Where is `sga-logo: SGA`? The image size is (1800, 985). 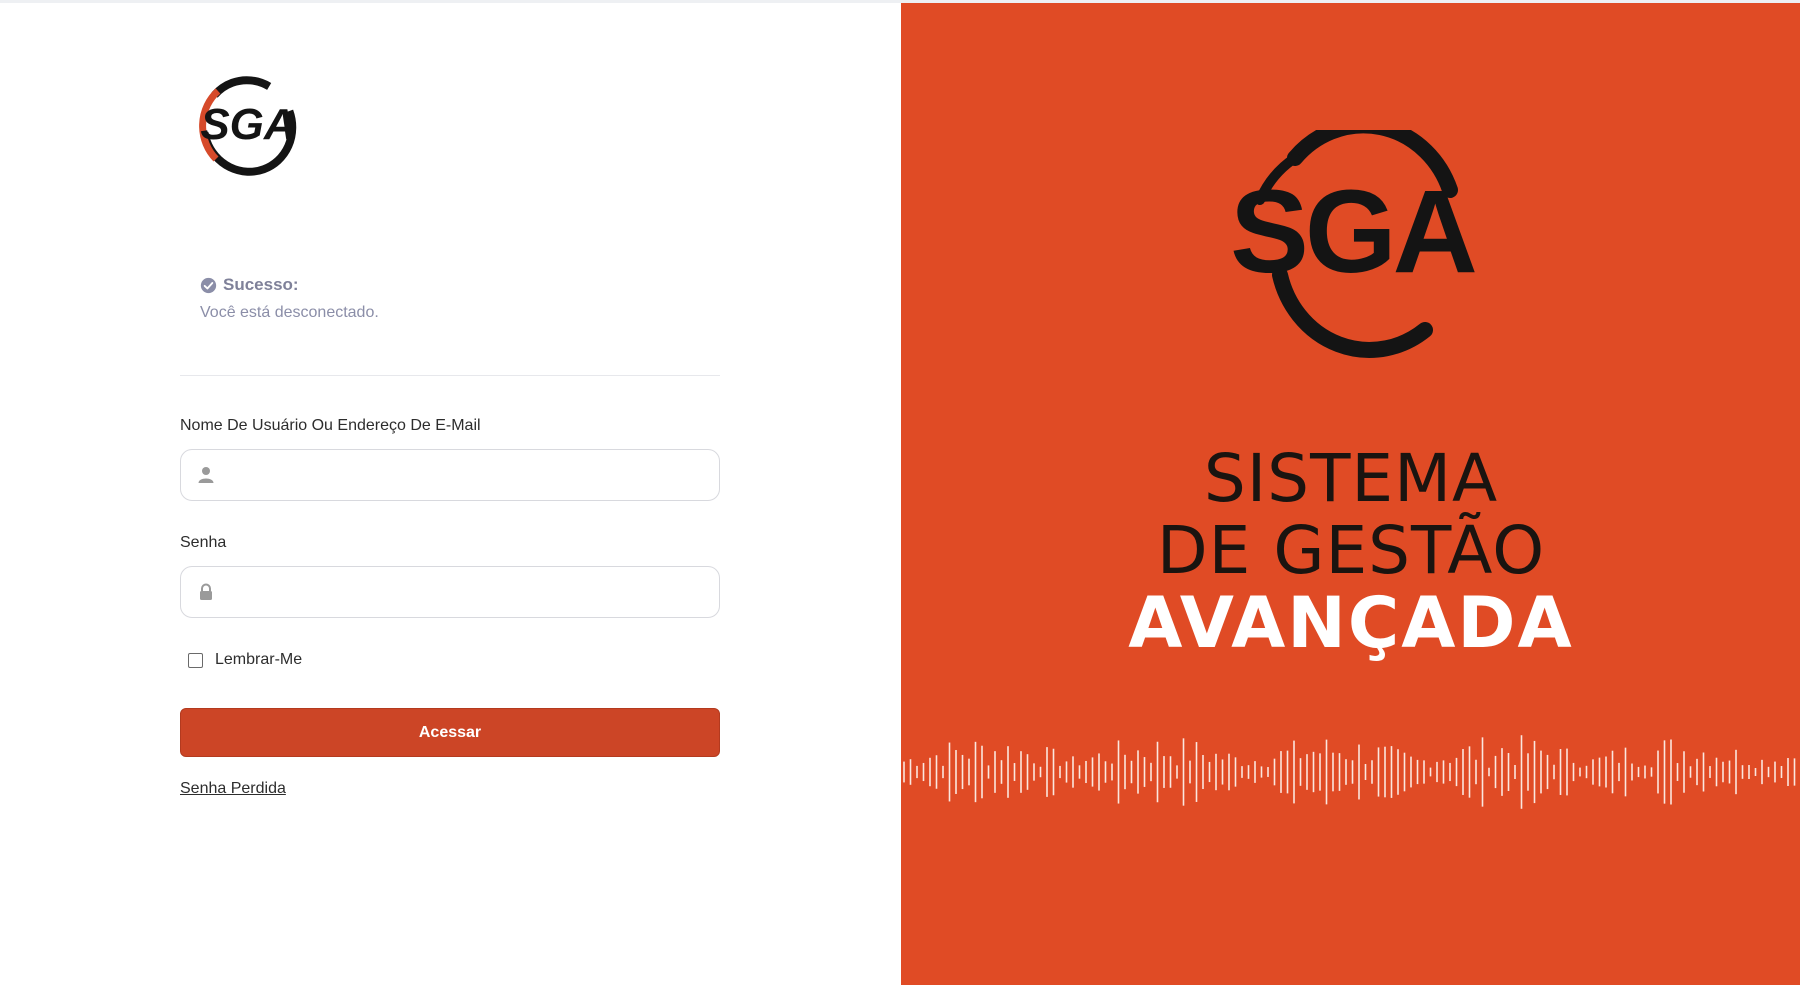
sga-logo: SGA is located at coordinates (248, 126).